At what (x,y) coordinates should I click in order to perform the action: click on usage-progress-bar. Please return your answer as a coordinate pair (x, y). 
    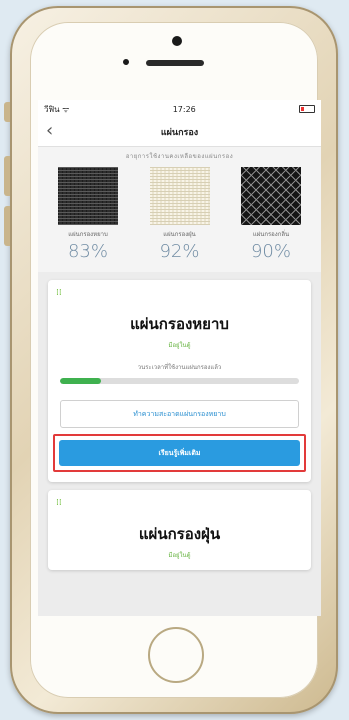
    Looking at the image, I should click on (179, 381).